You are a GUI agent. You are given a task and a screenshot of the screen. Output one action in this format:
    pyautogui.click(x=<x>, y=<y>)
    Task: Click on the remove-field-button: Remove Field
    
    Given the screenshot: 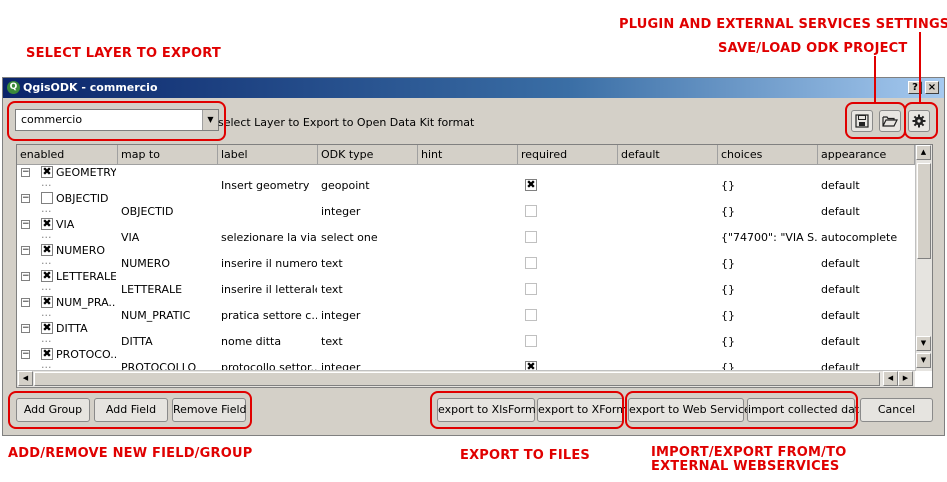 What is the action you would take?
    pyautogui.click(x=209, y=410)
    